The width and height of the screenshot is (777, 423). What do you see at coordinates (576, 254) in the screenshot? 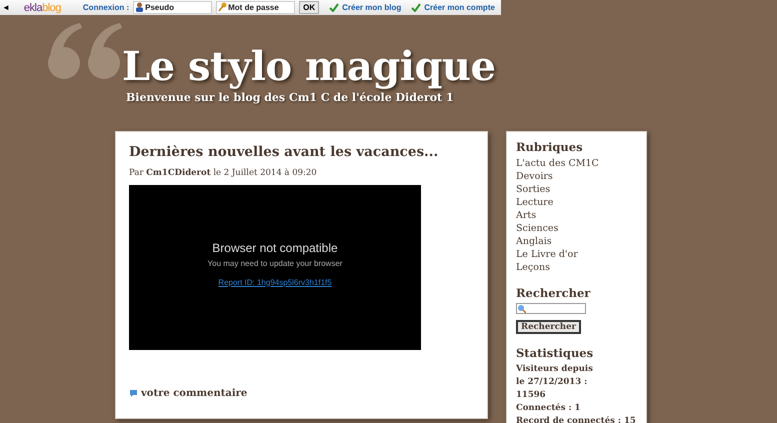
I see `category-link: Le Livre d'or` at bounding box center [576, 254].